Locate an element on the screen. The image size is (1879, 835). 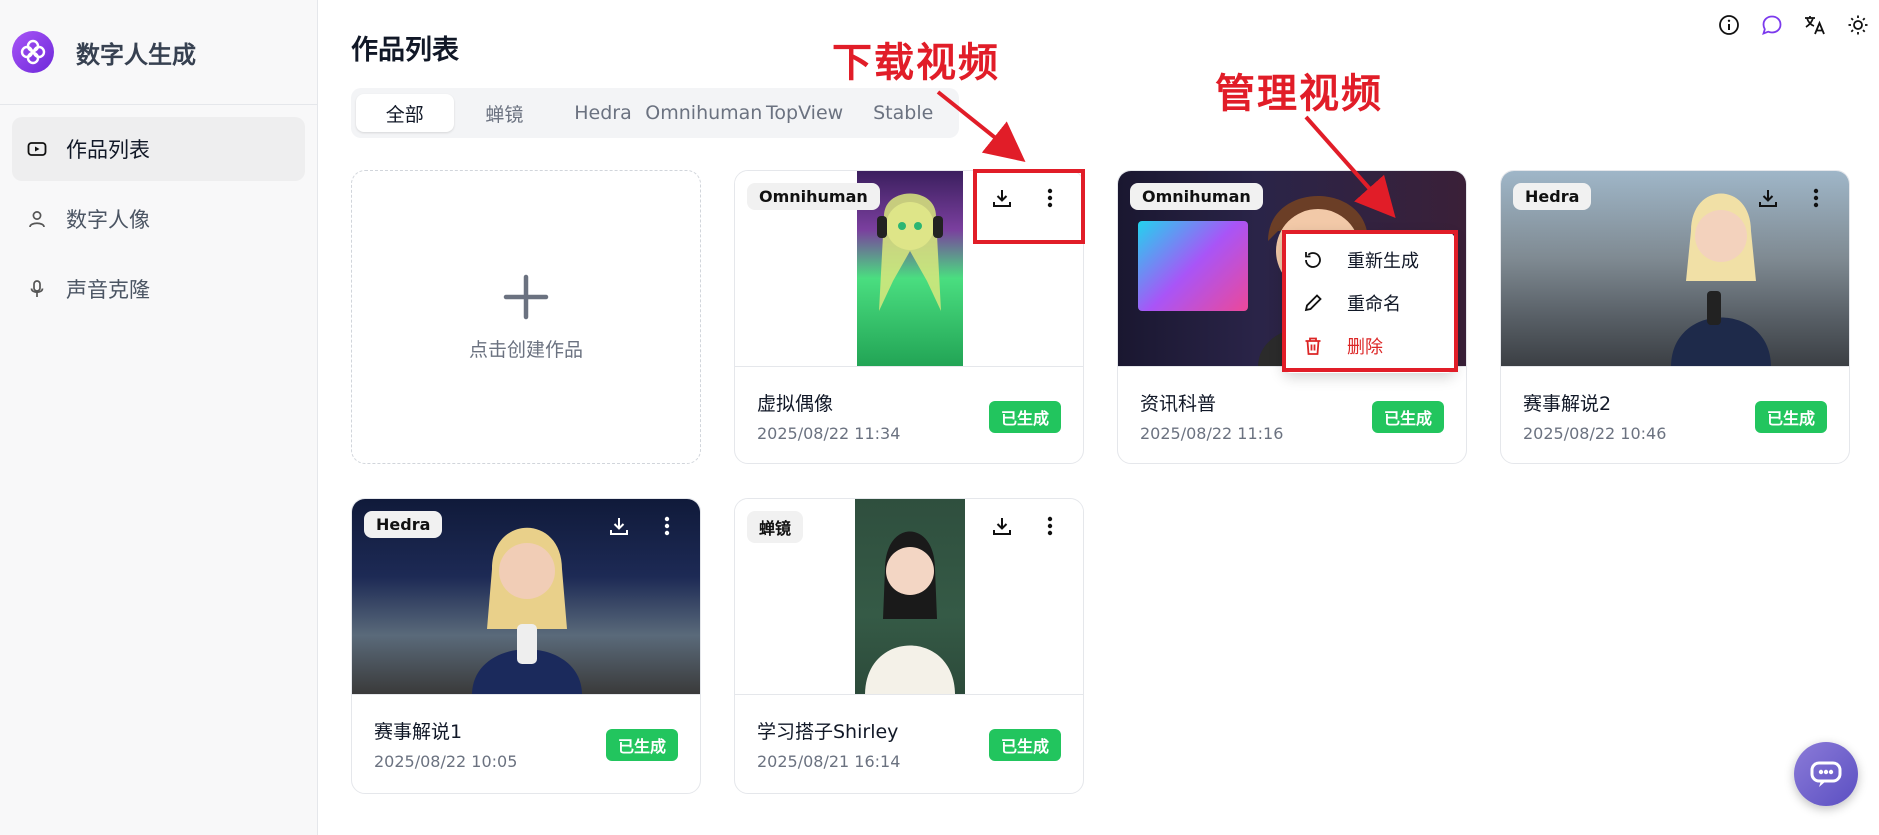
monitor-image is located at coordinates (1193, 266).